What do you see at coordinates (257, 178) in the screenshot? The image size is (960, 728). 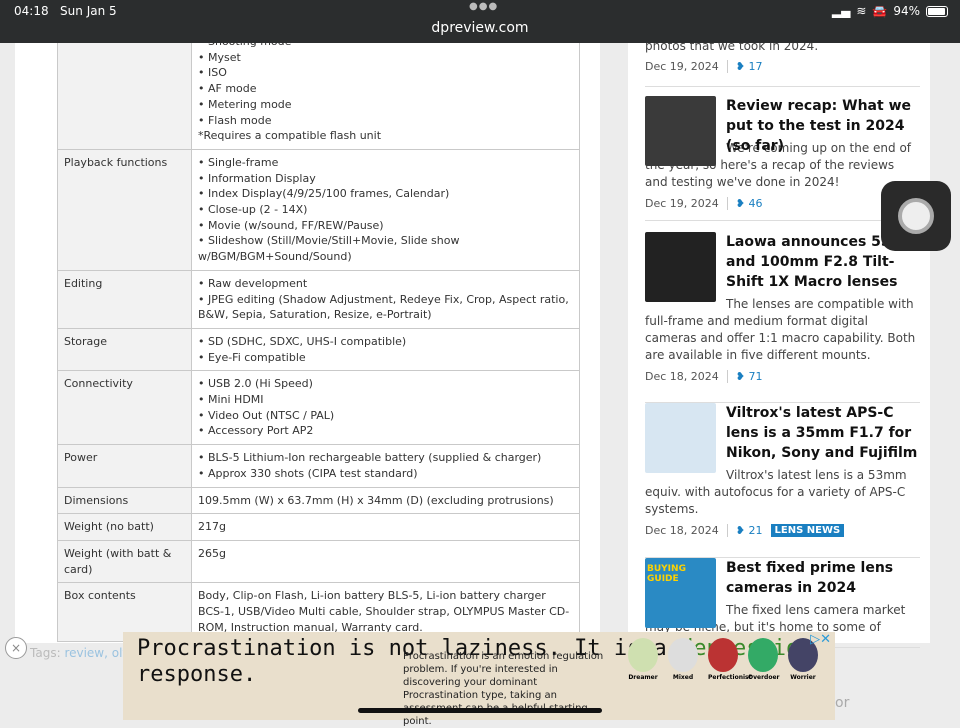 I see `spec-line: • Information Display` at bounding box center [257, 178].